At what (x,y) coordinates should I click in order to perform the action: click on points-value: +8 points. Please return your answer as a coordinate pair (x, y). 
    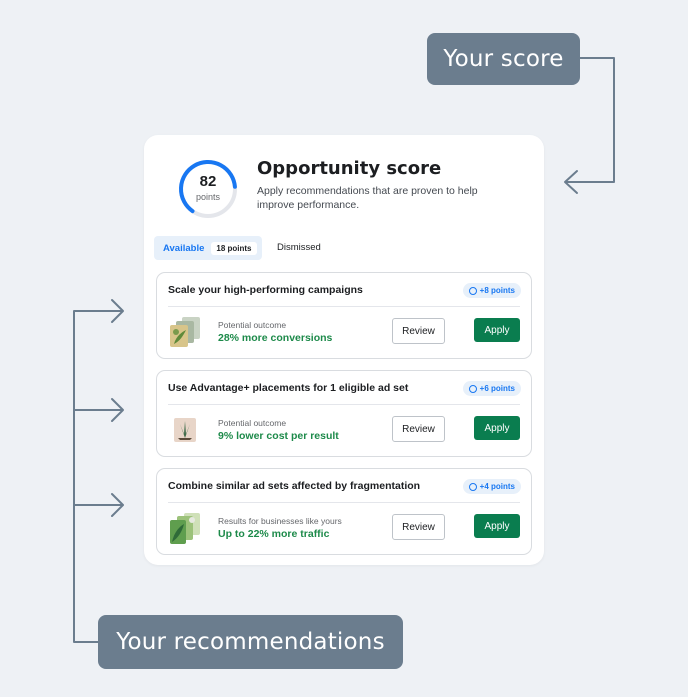
    Looking at the image, I should click on (497, 290).